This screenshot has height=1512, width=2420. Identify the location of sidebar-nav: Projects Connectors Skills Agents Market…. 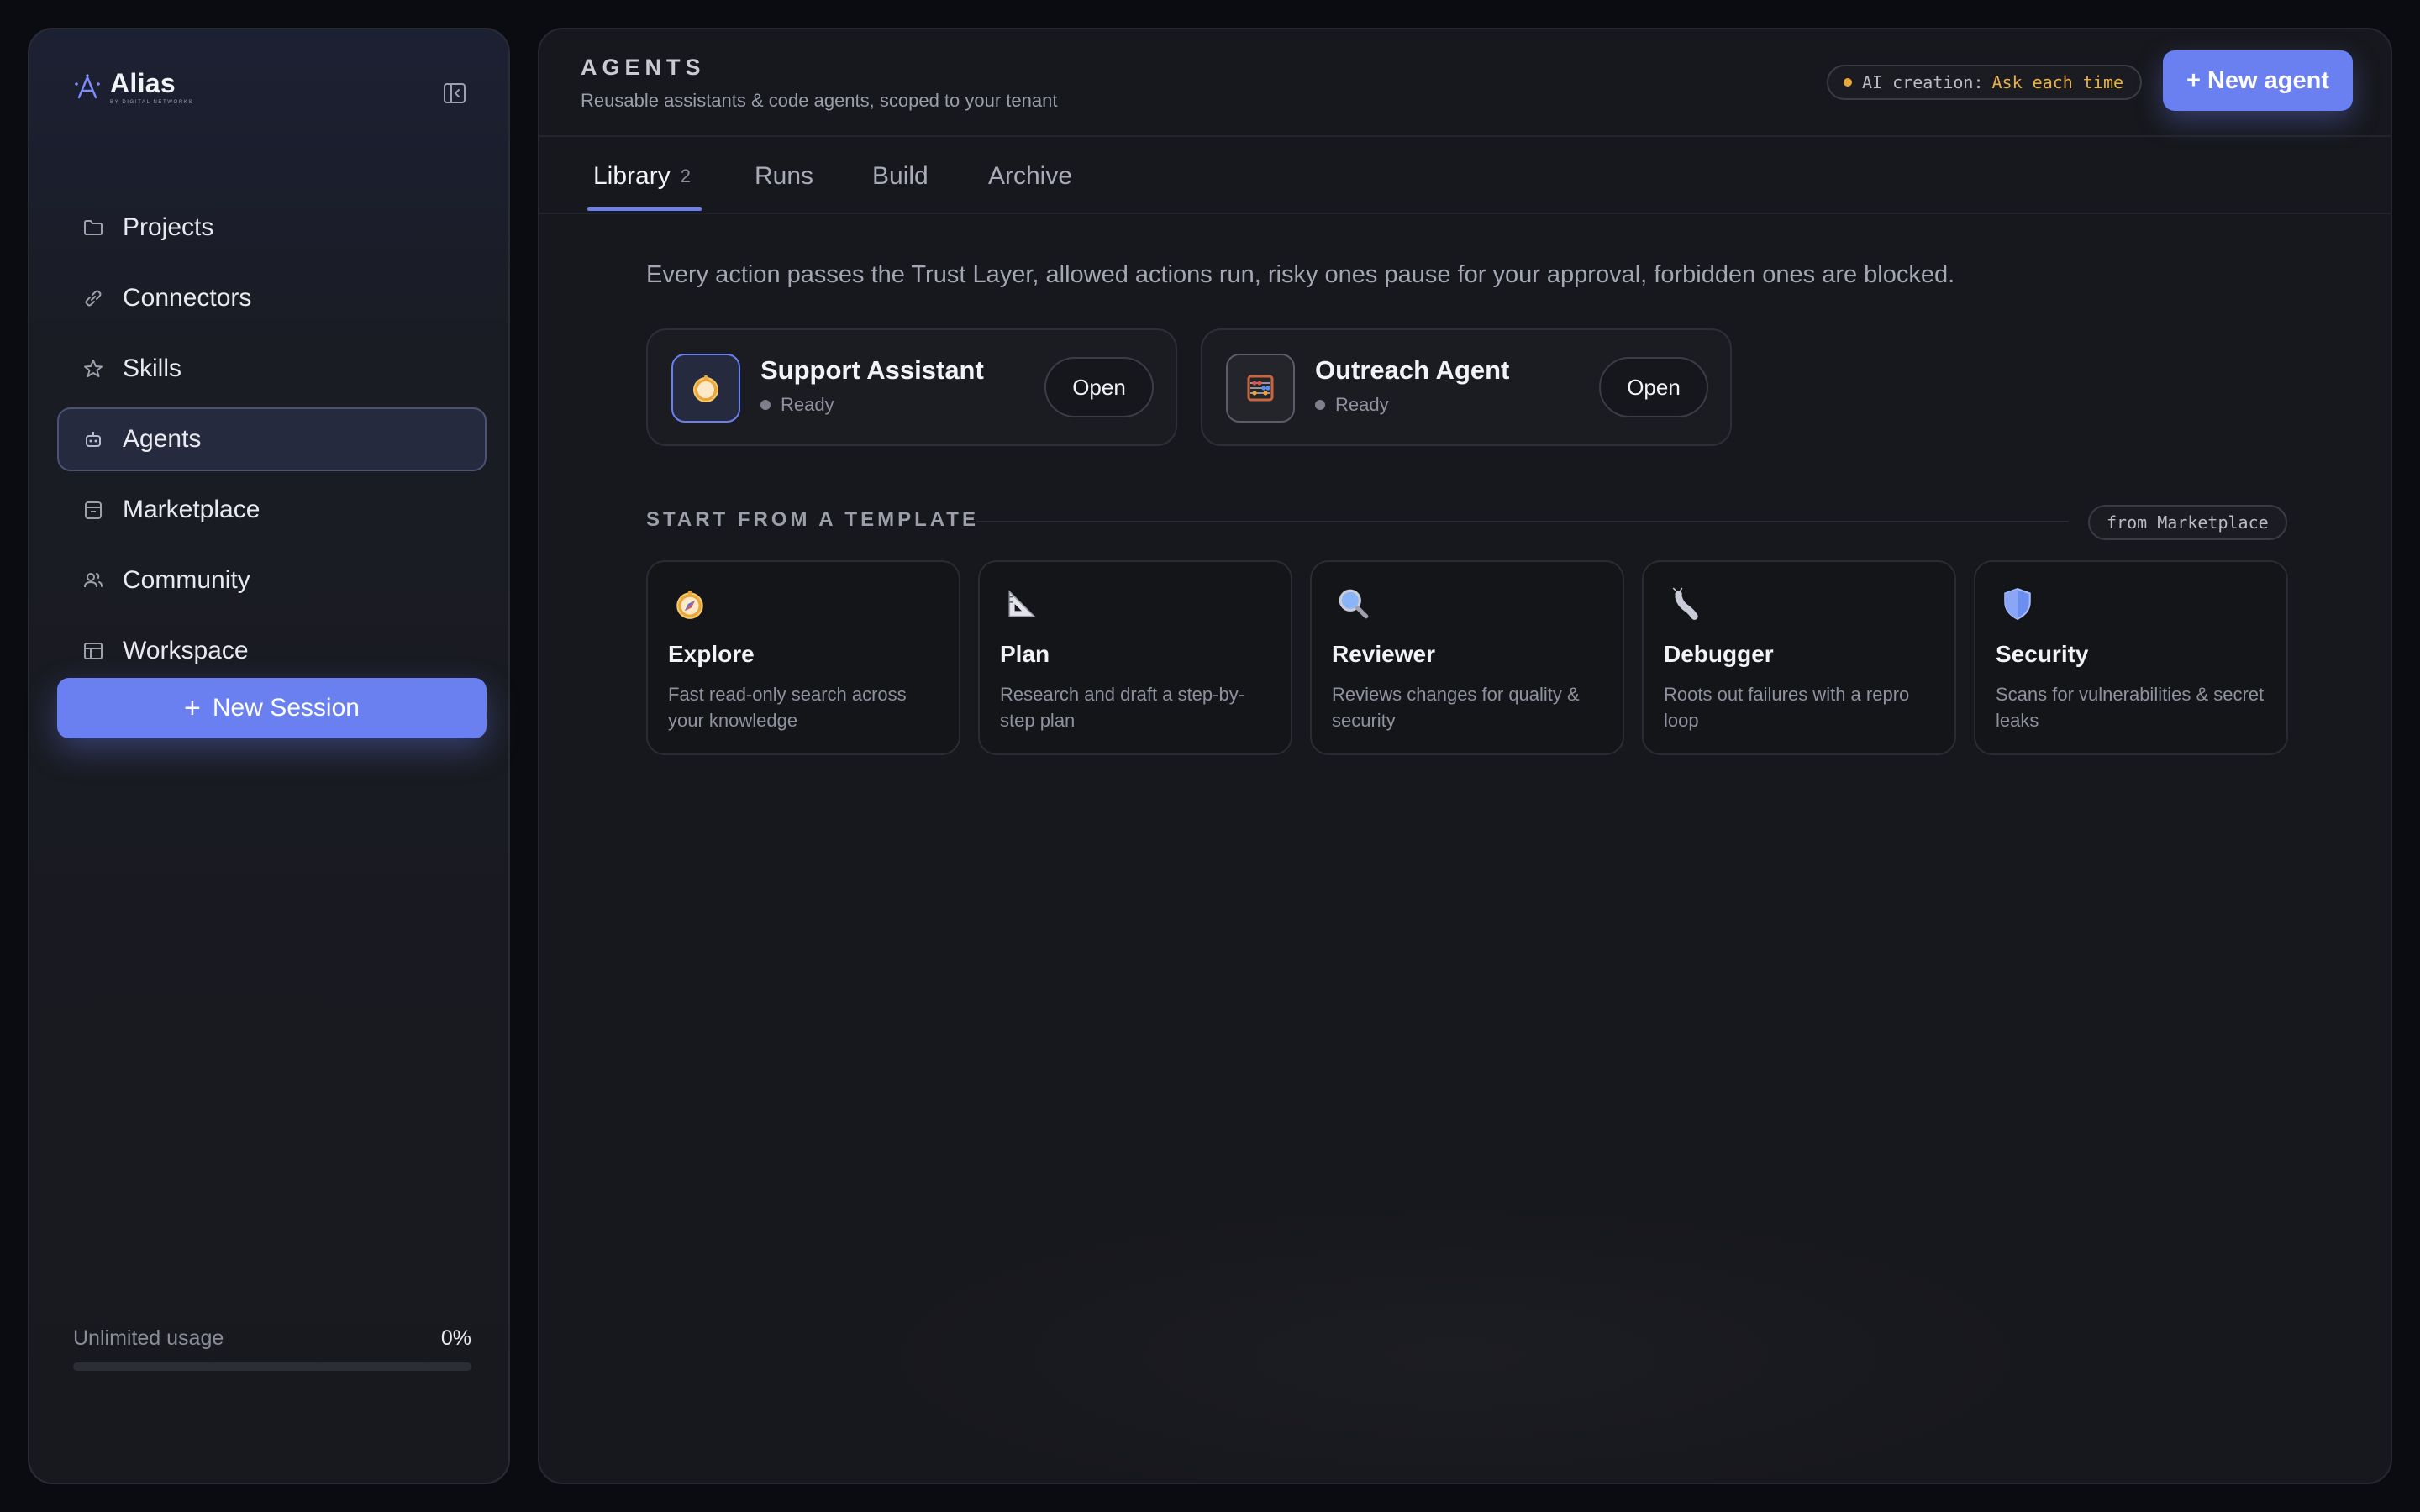
(272, 443).